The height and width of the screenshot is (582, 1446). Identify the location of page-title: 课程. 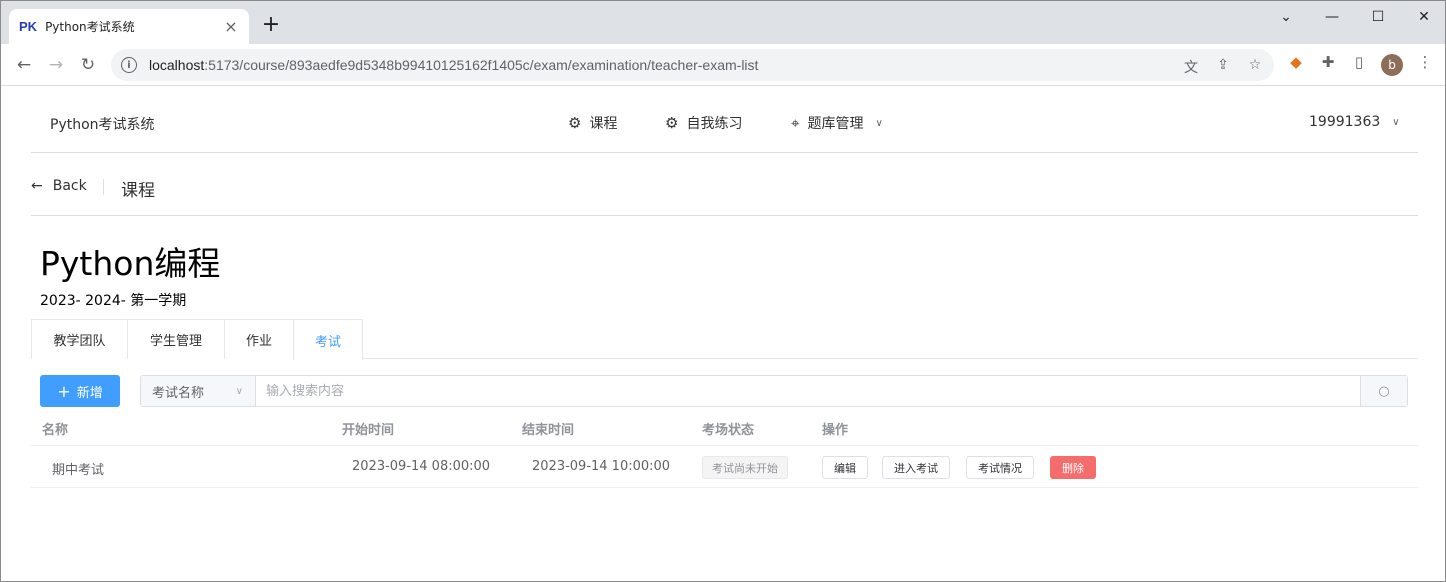
(138, 191).